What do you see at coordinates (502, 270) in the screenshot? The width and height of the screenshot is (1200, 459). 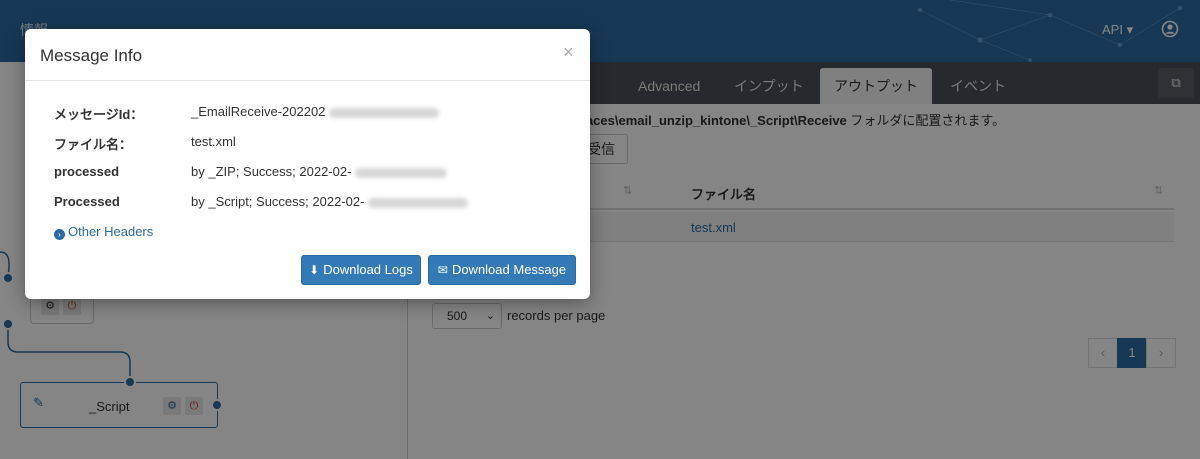 I see `download-message-button: ✉ Download Message` at bounding box center [502, 270].